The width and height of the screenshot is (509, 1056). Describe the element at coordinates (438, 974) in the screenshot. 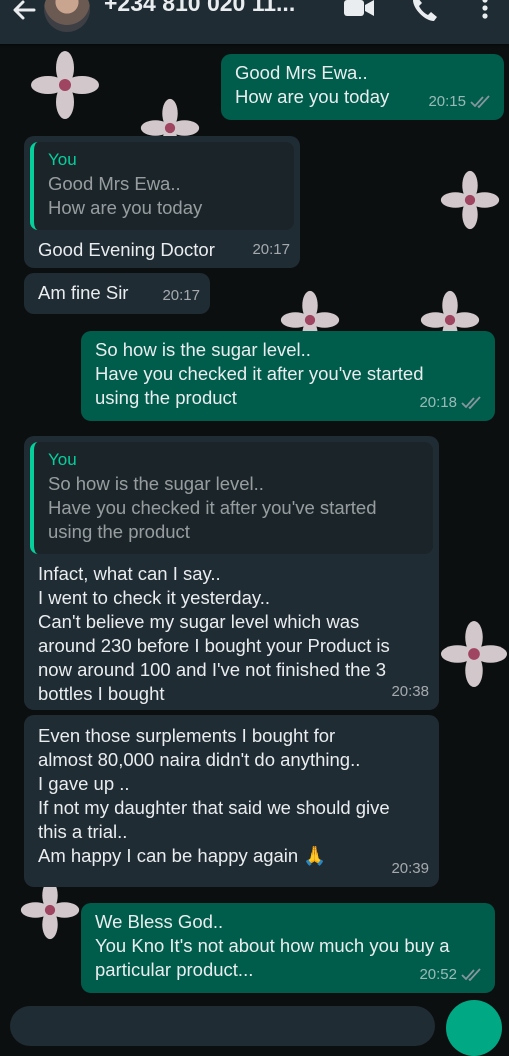

I see `message-time: 20:52` at that location.